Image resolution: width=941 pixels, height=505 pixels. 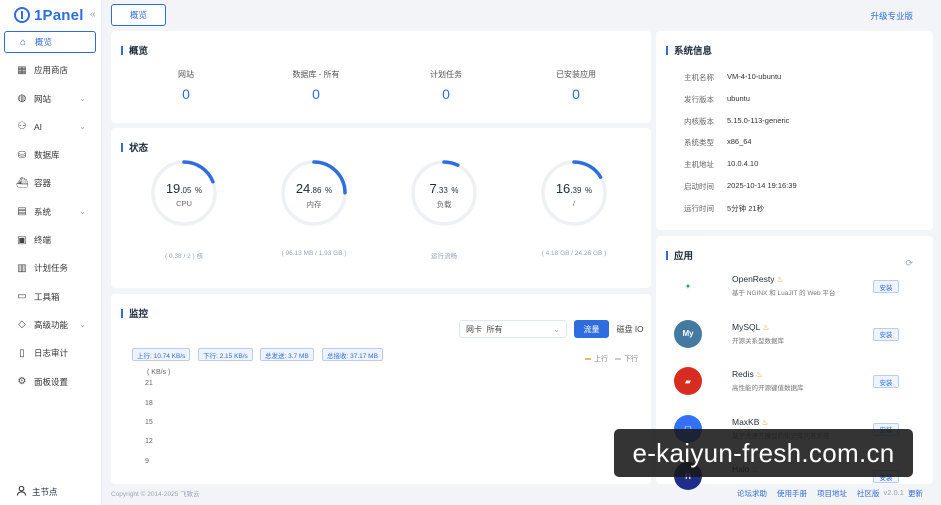 What do you see at coordinates (699, 99) in the screenshot?
I see `sysinfo-key: 发行版本` at bounding box center [699, 99].